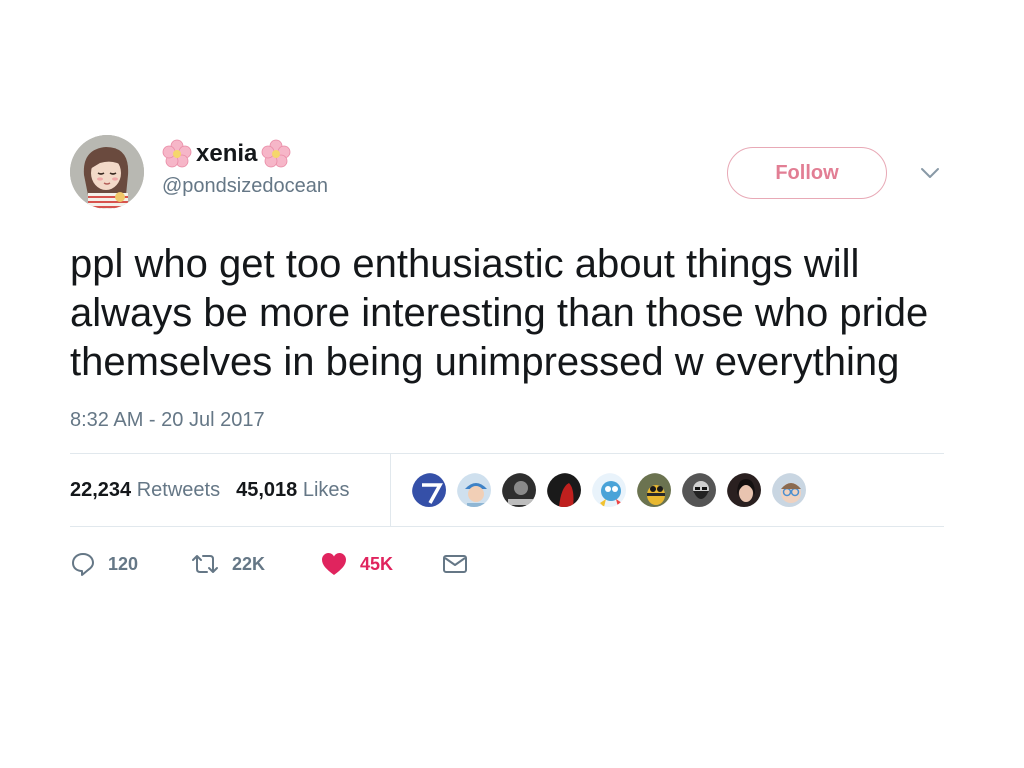 This screenshot has width=1024, height=768. What do you see at coordinates (227, 153) in the screenshot?
I see `display-name-text: xenia` at bounding box center [227, 153].